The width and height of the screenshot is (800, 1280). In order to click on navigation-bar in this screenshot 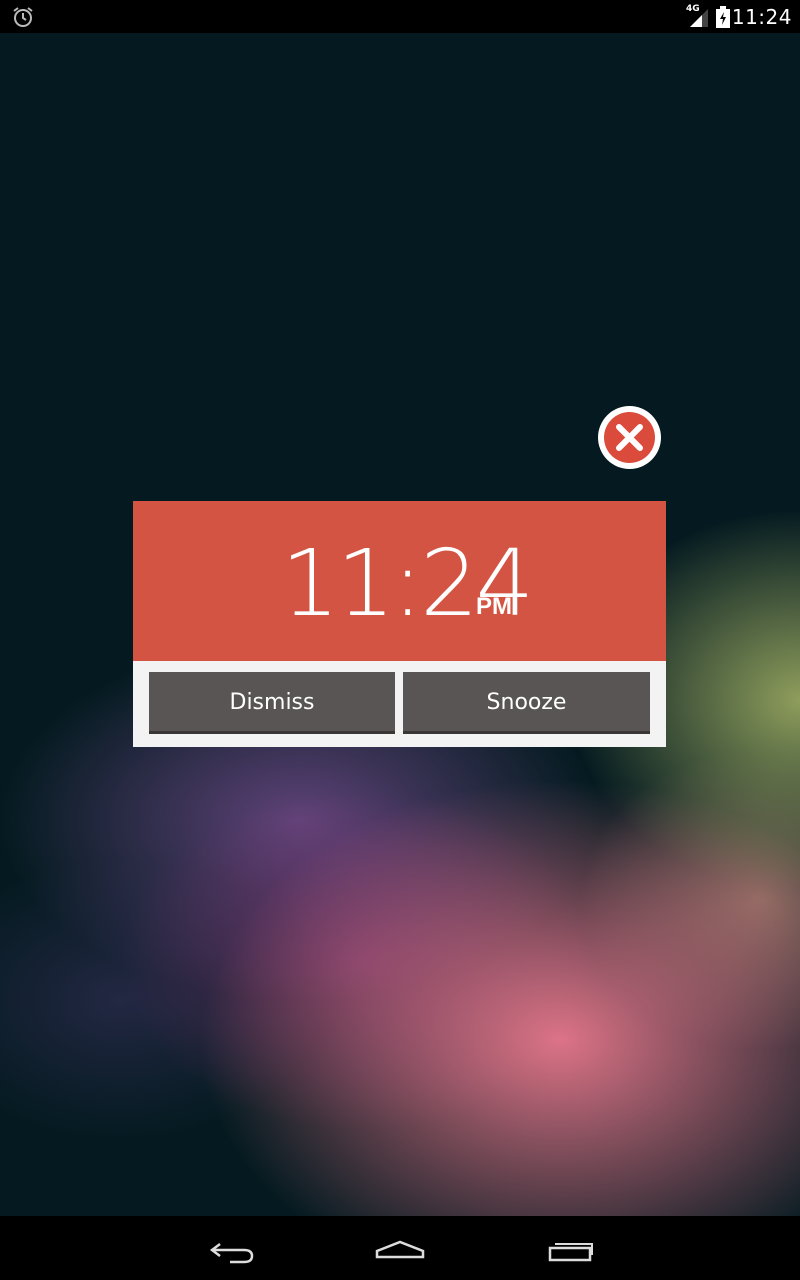, I will do `click(400, 1248)`.